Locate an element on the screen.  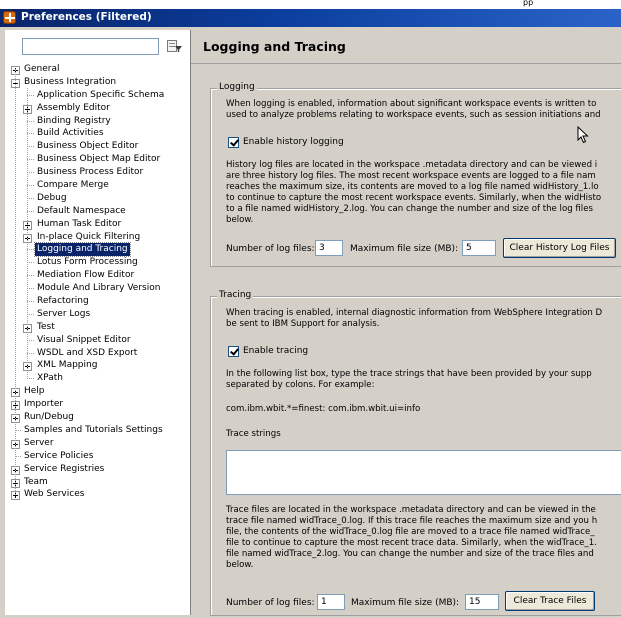
tree-item-label: Visual Snippet Editor is located at coordinates (84, 339).